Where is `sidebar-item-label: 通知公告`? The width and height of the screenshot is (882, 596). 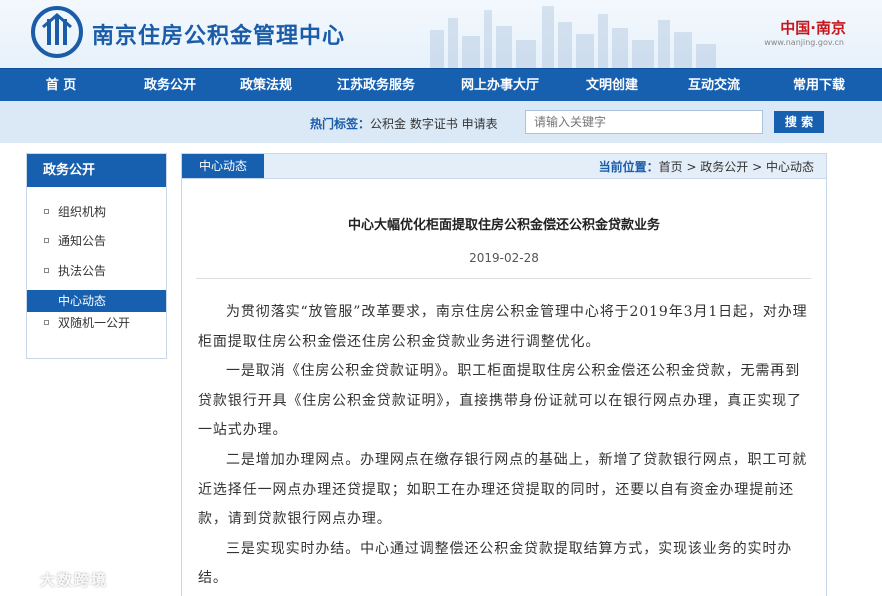
sidebar-item-label: 通知公告 is located at coordinates (82, 241).